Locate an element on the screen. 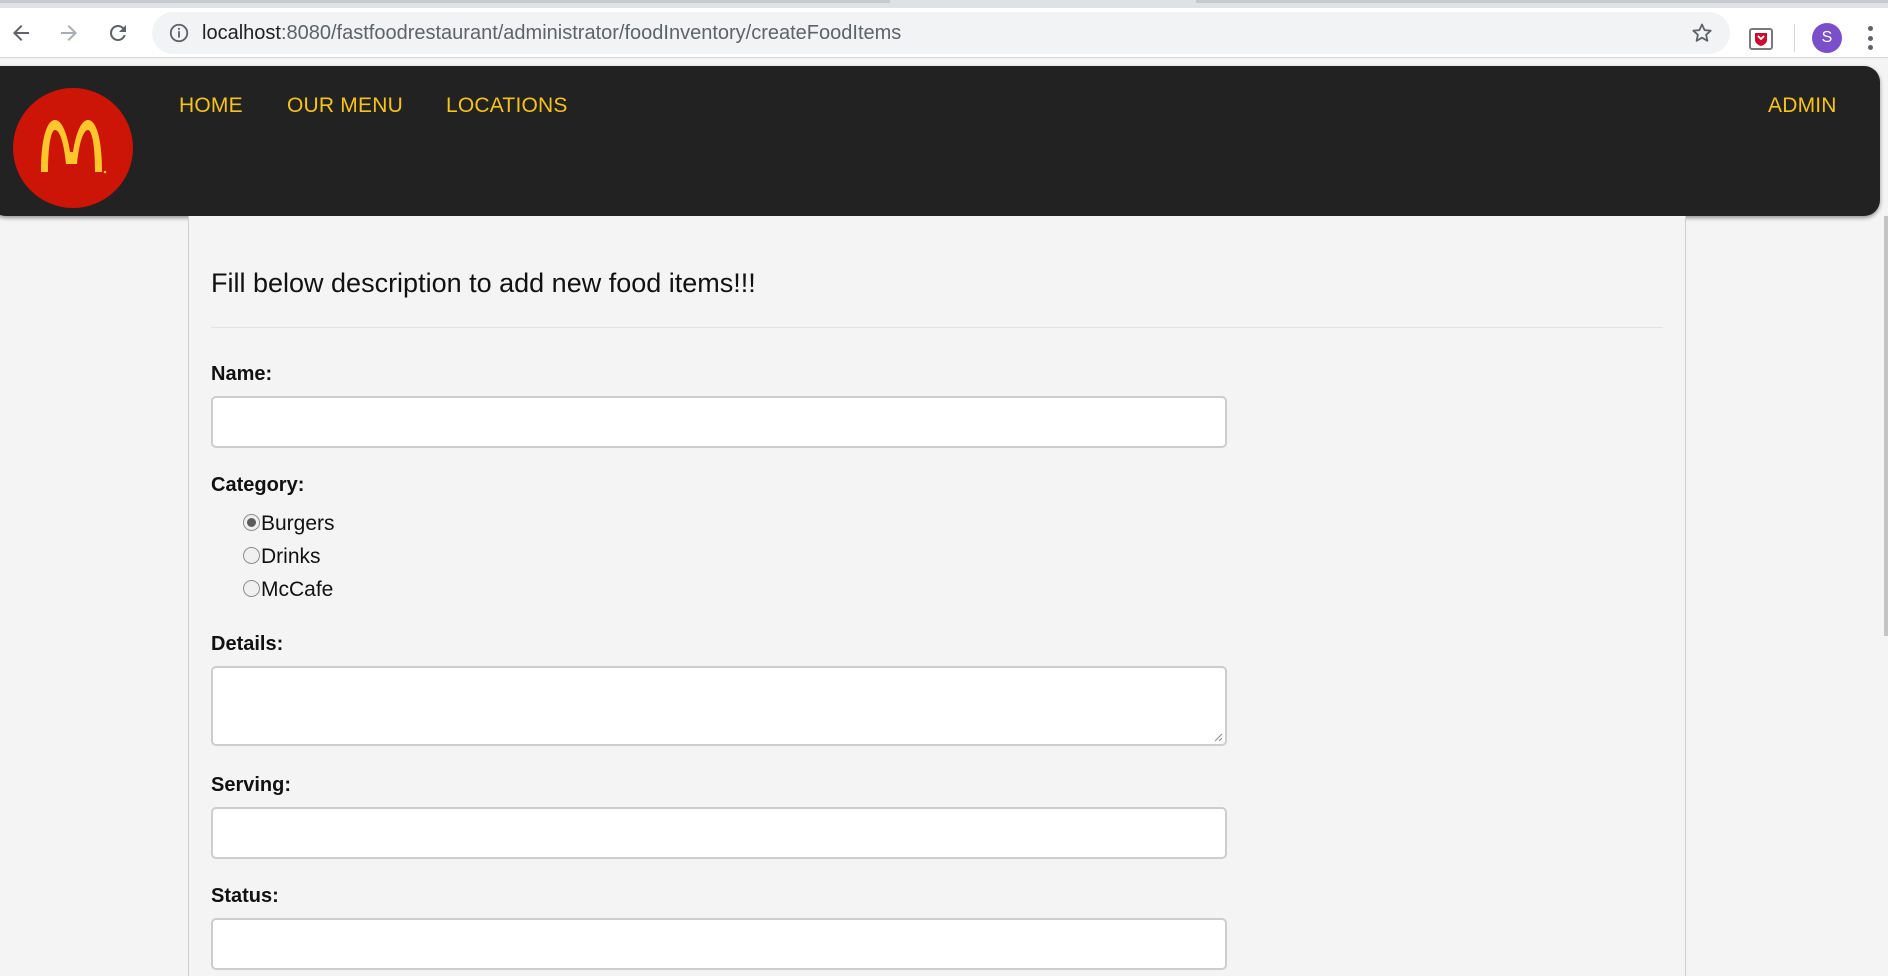  category-option-drinks: Drinks is located at coordinates (282, 557).